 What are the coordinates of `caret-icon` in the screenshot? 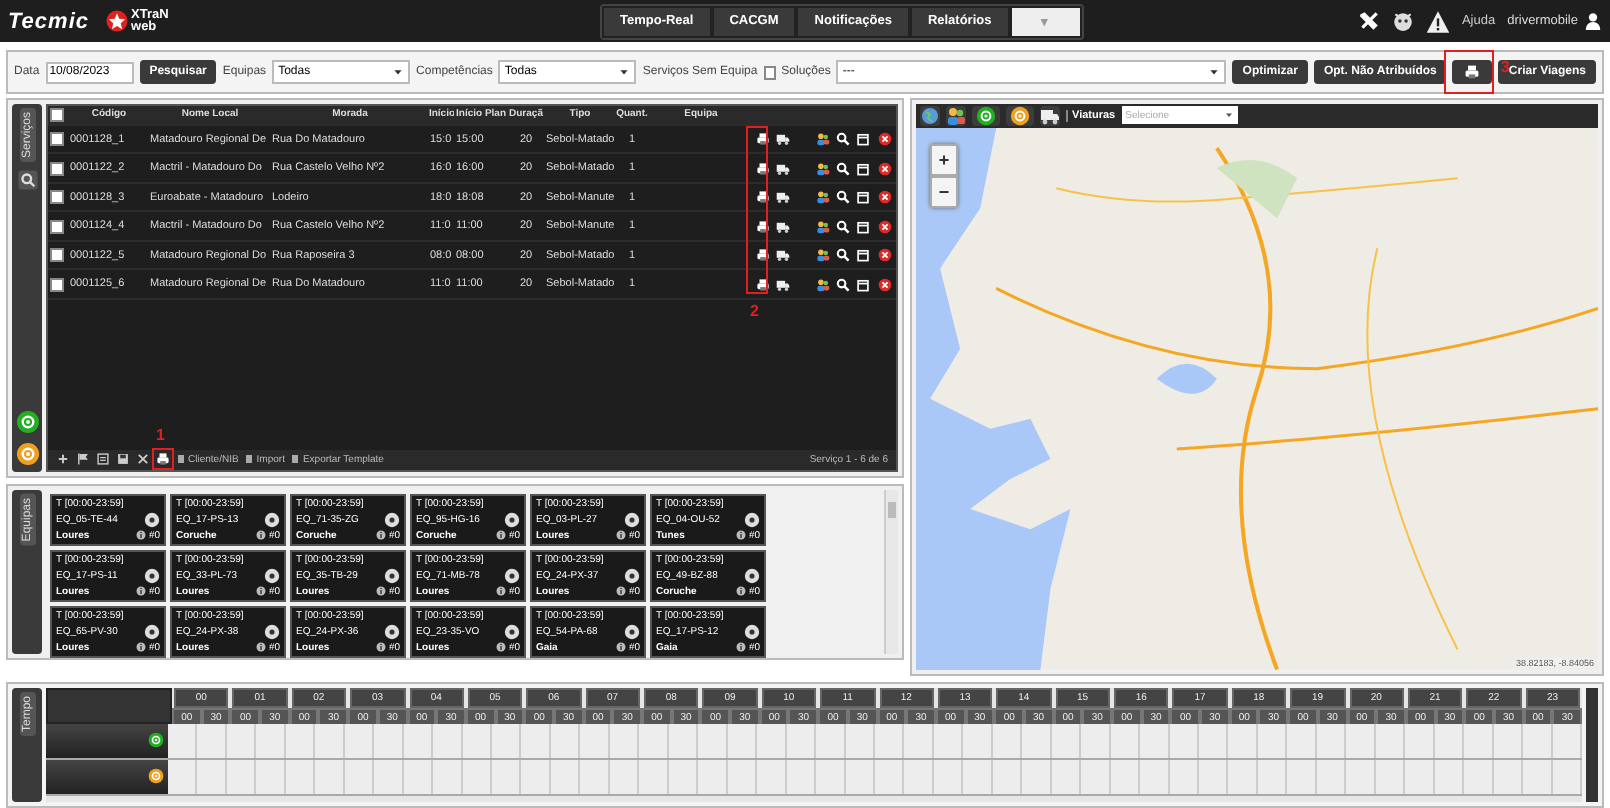 It's located at (398, 72).